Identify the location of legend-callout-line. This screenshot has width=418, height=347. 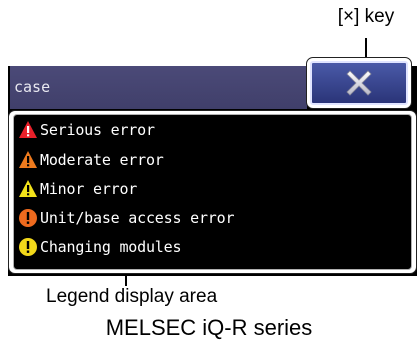
(126, 280).